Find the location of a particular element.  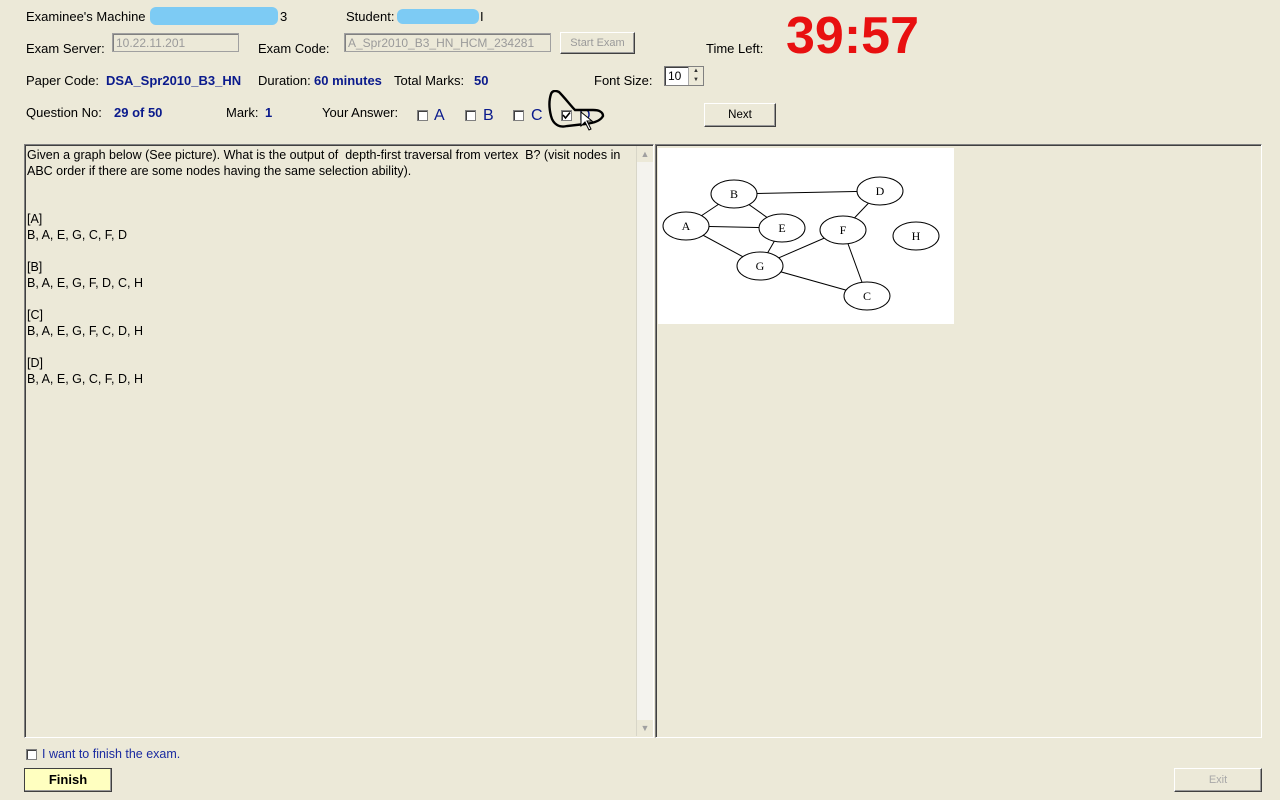

answer-c-checkbox is located at coordinates (518, 115).